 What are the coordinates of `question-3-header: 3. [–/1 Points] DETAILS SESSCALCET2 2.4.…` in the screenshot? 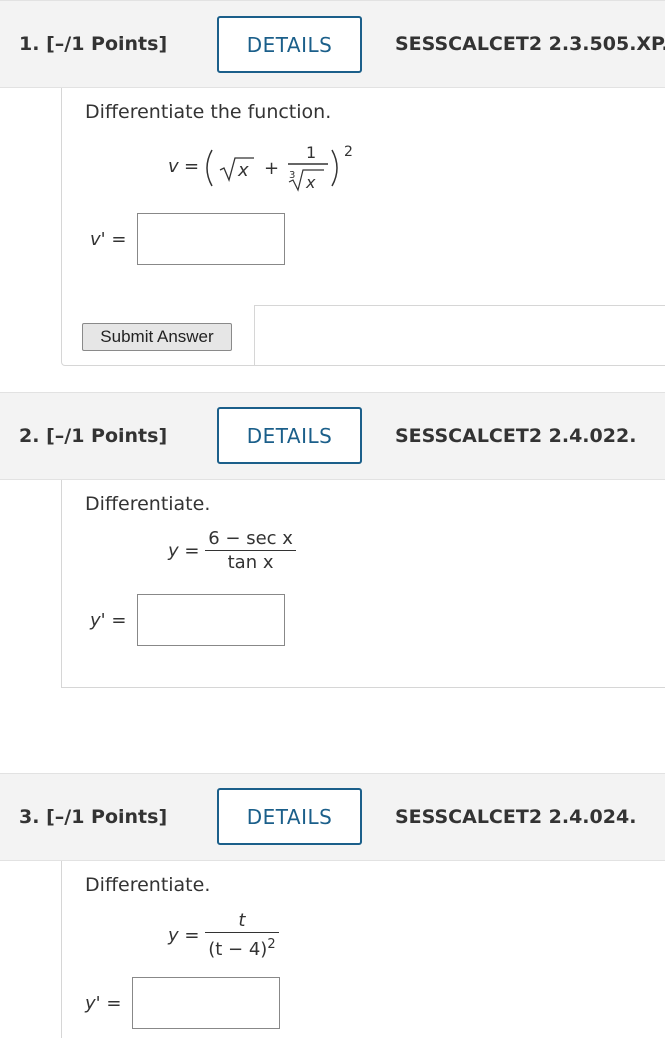 It's located at (332, 817).